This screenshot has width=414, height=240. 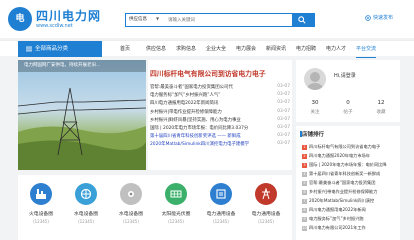 I want to click on ranking-item: 5 官帮:最美奋斗者”国家电力投资集团, so click(x=349, y=184).